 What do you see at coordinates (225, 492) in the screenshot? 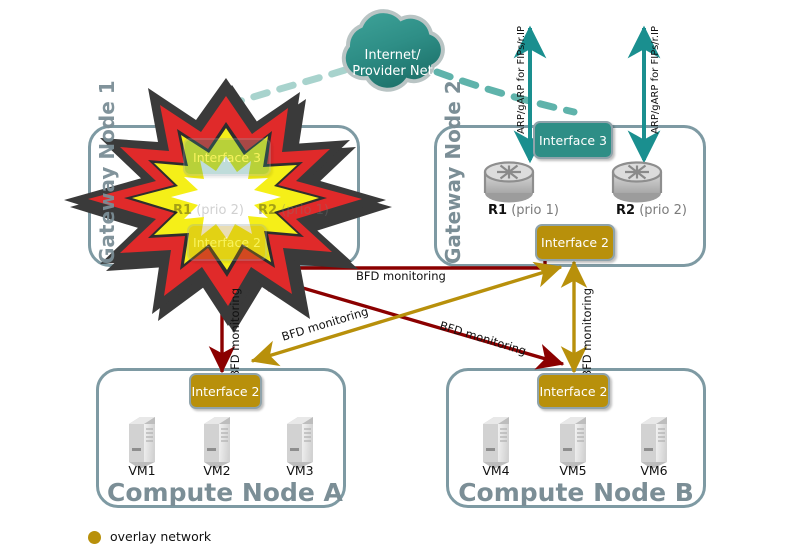
I see `compute-node-a-title: Compute Node A` at bounding box center [225, 492].